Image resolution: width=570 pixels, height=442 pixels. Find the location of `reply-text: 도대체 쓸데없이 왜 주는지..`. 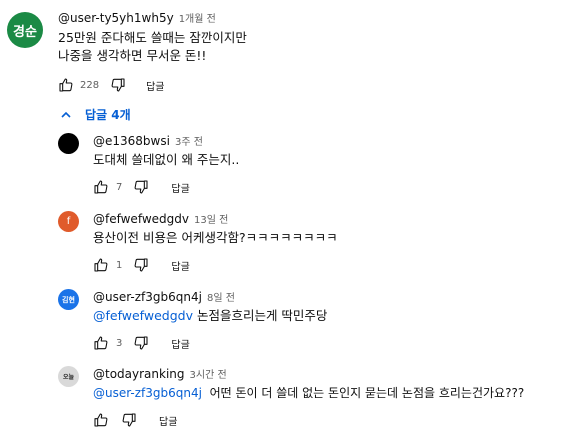

reply-text: 도대체 쓸데없이 왜 주는지.. is located at coordinates (166, 159).